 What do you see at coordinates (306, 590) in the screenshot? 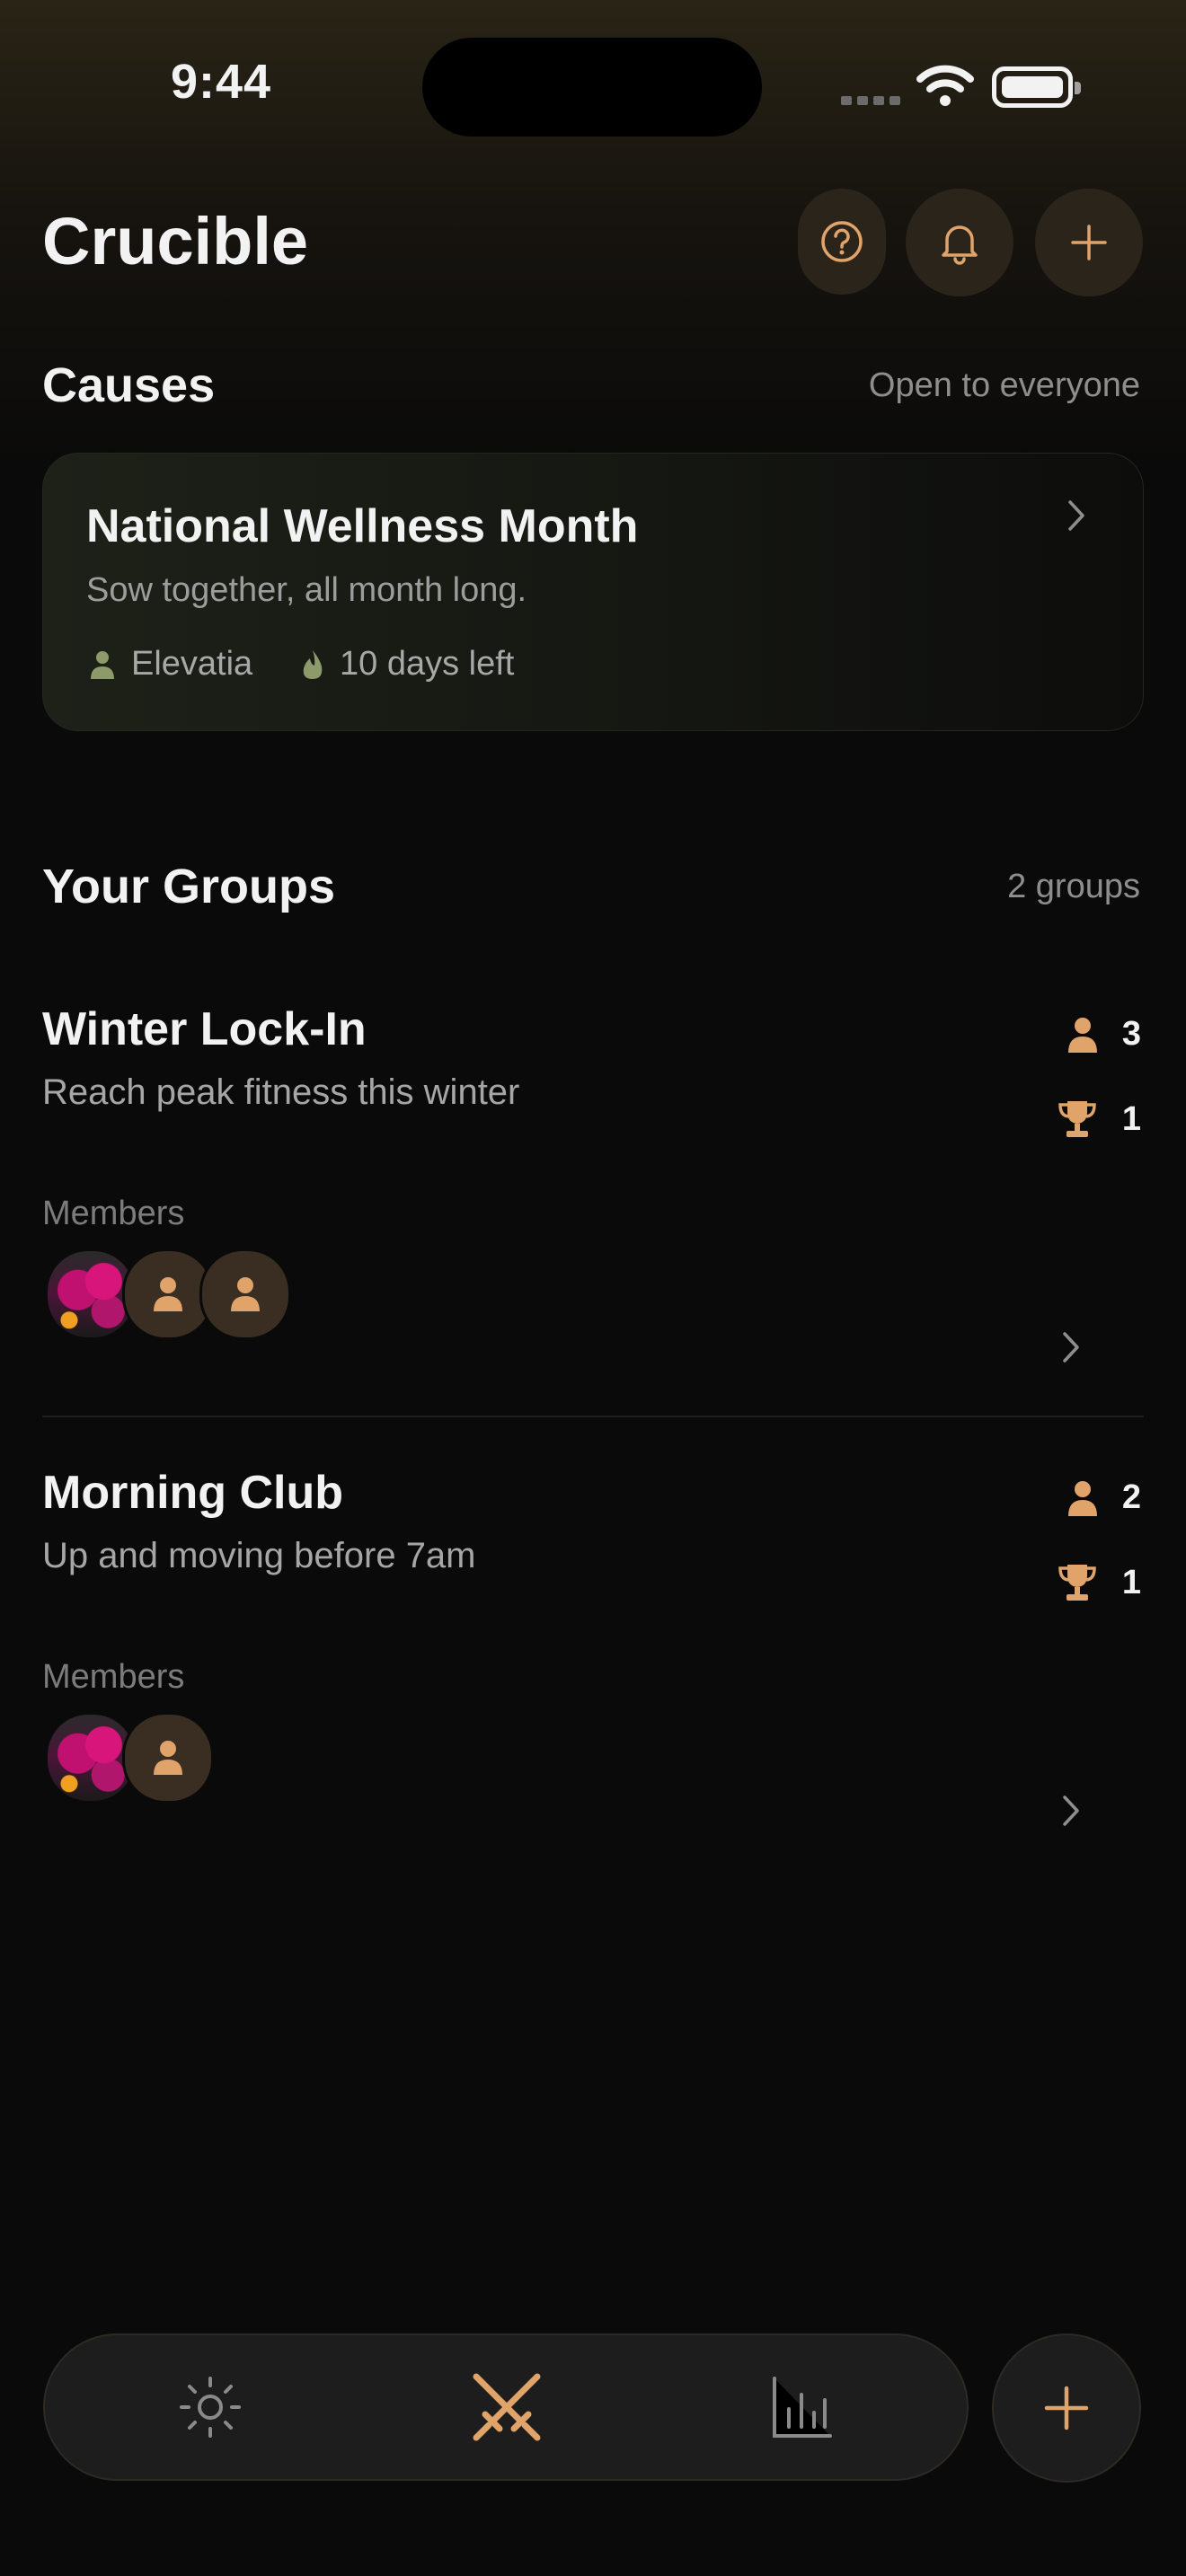
I see `cause-subtitle: Sow together, all month long.` at bounding box center [306, 590].